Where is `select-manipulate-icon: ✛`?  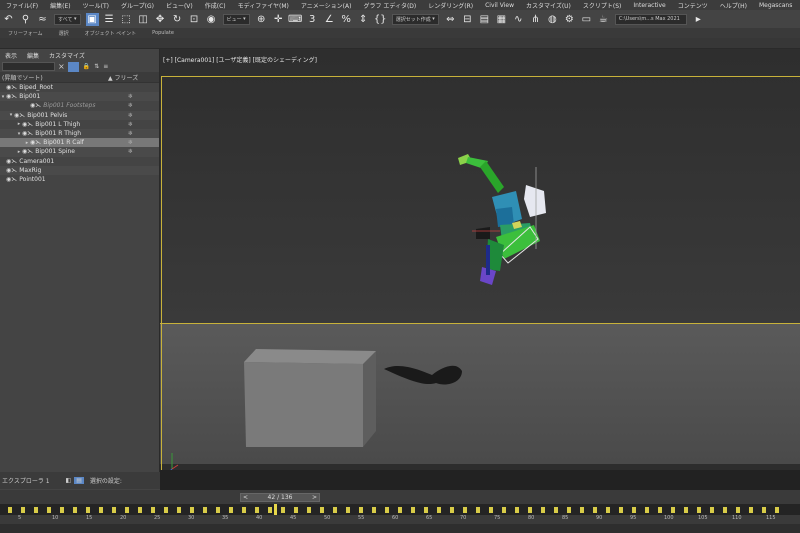 select-manipulate-icon: ✛ is located at coordinates (278, 19).